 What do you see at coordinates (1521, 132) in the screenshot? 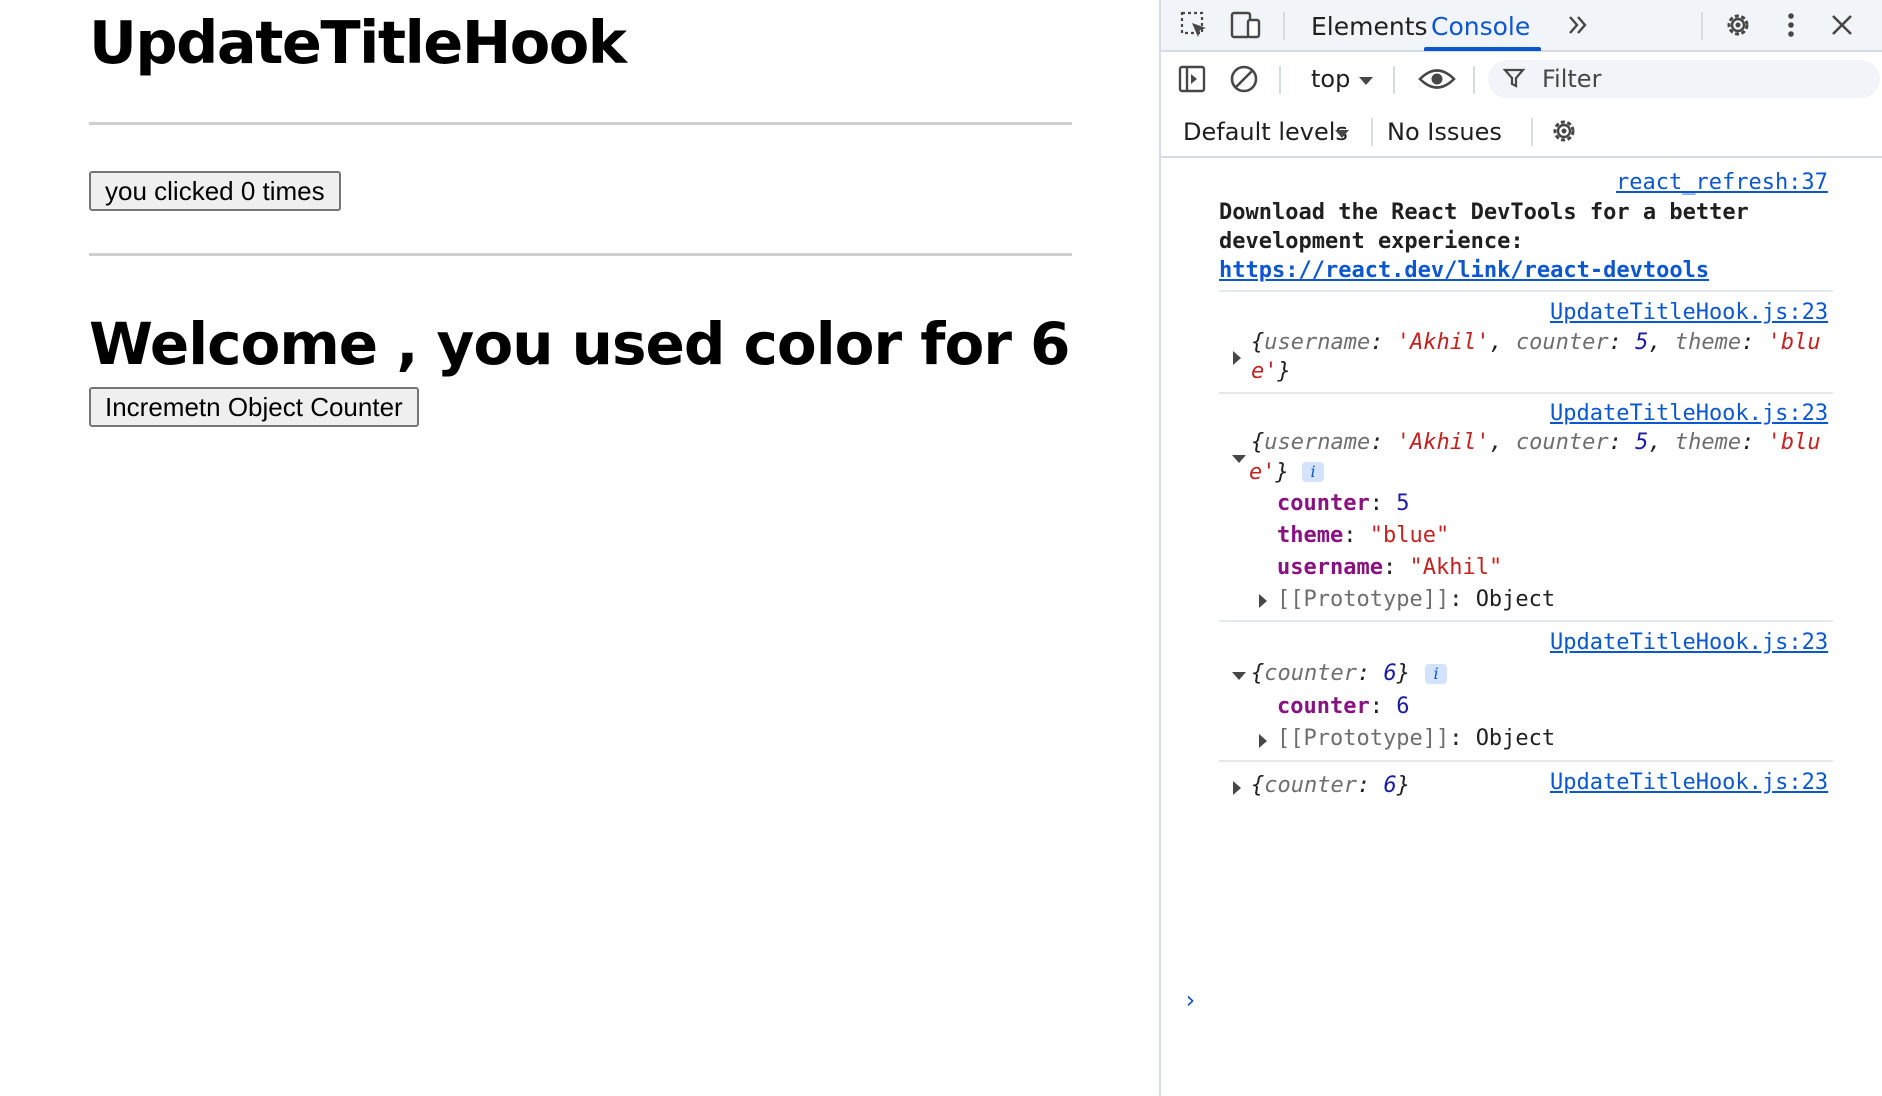
I see `console-toolbar-secondary: Default levels No Issues` at bounding box center [1521, 132].